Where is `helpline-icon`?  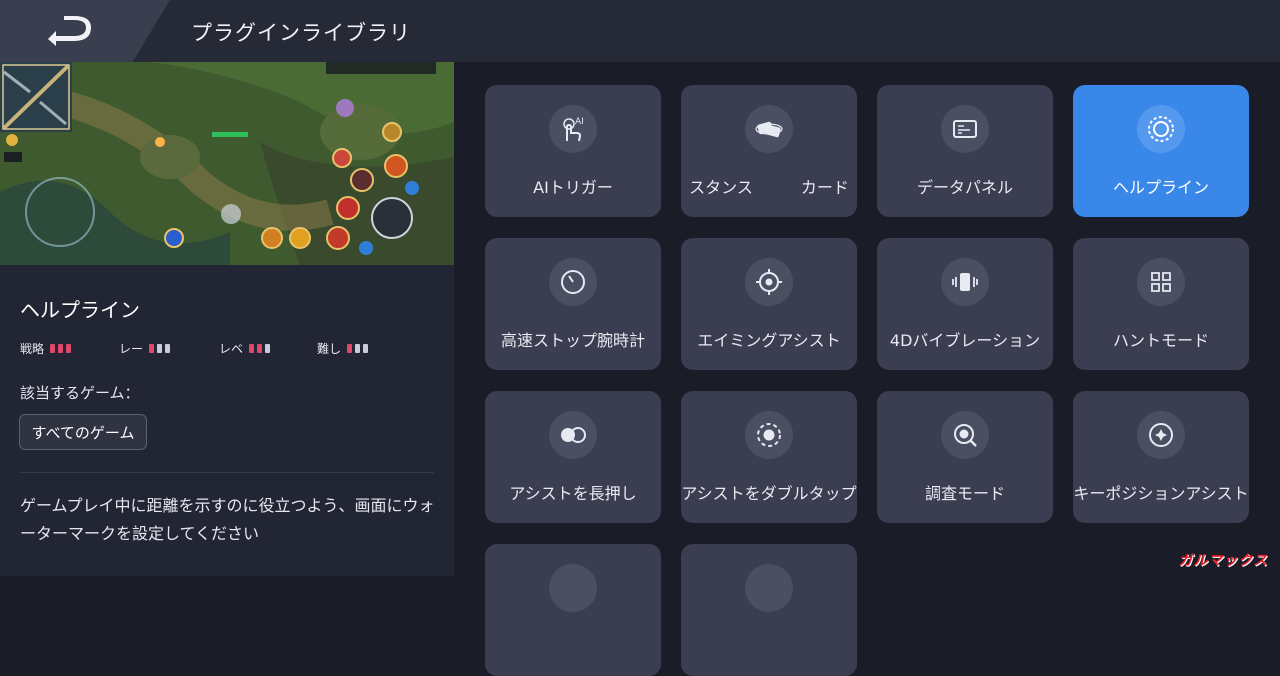
helpline-icon is located at coordinates (1161, 129).